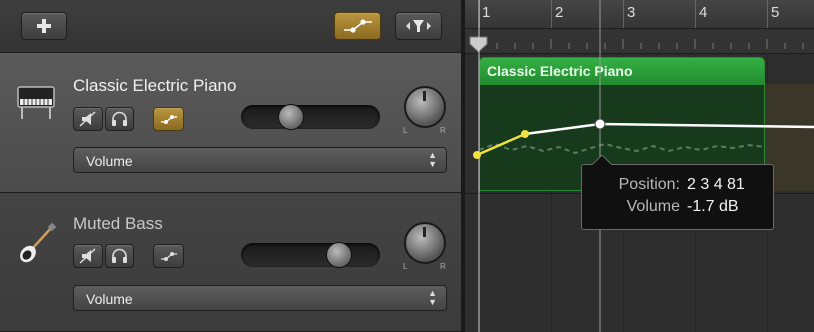 The height and width of the screenshot is (332, 814). I want to click on tooltip-position-label: Position:, so click(649, 184).